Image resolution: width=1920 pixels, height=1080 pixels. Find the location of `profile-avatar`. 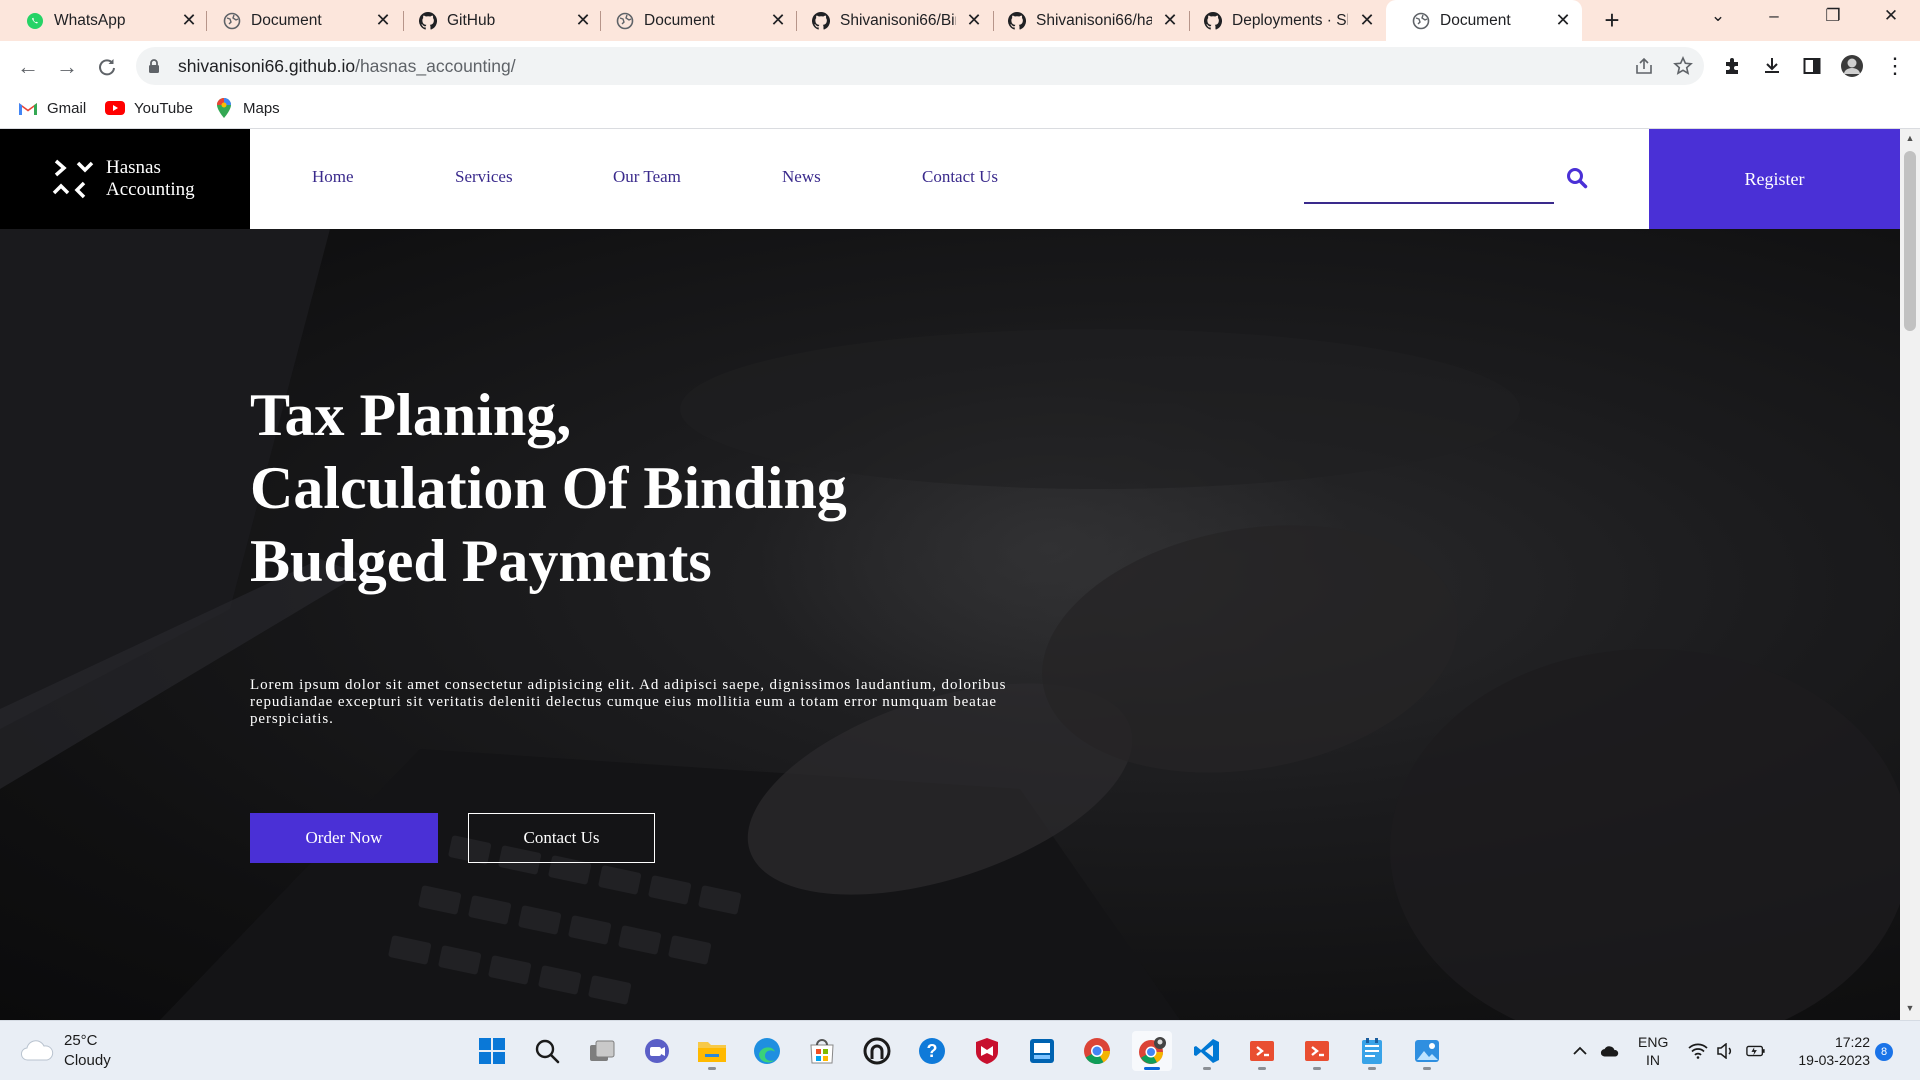

profile-avatar is located at coordinates (1852, 66).